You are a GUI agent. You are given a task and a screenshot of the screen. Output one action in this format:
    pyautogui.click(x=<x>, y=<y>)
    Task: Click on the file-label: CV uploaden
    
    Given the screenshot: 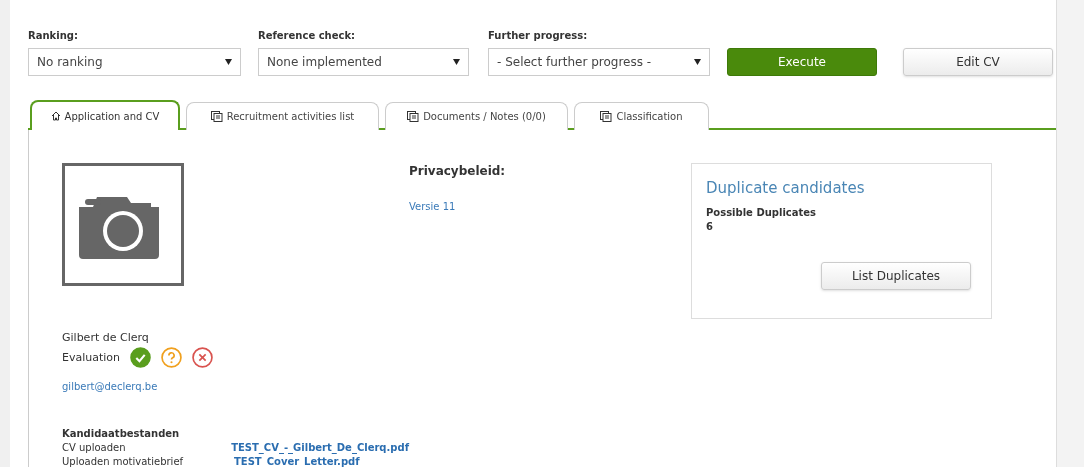 What is the action you would take?
    pyautogui.click(x=94, y=448)
    